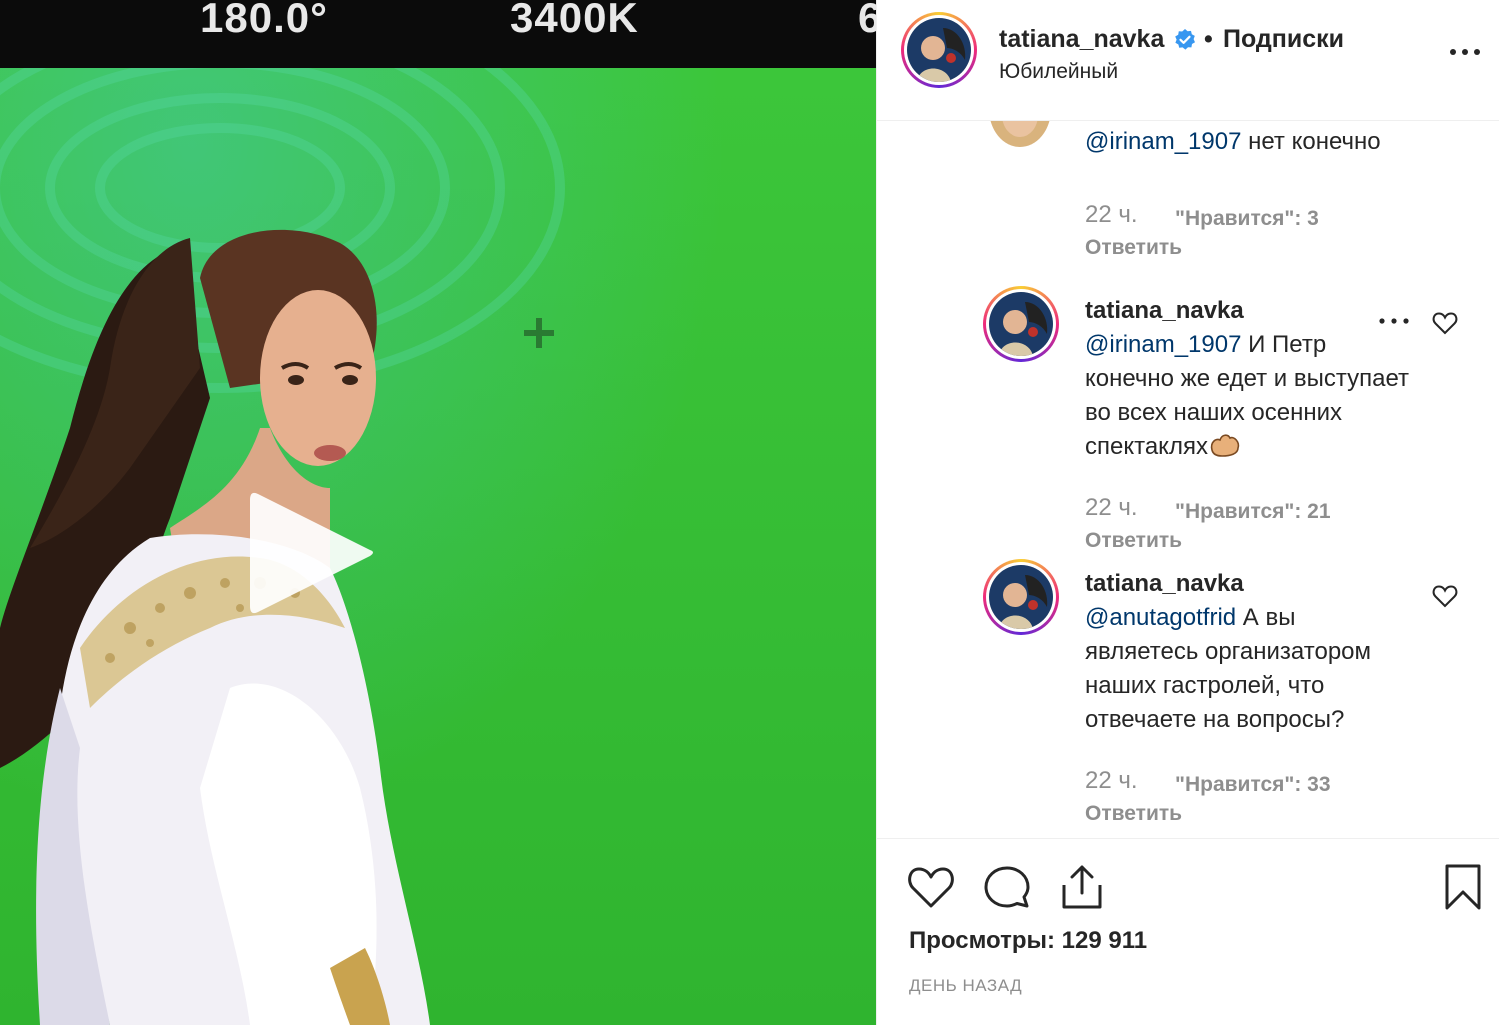 Image resolution: width=1499 pixels, height=1026 pixels. I want to click on hud-color-temperature: 3400K, so click(574, 20).